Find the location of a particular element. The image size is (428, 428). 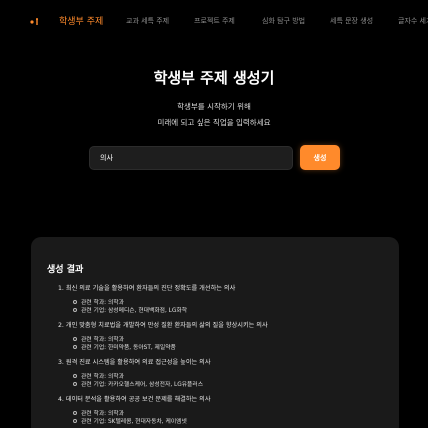

nav-item-sentence-generator: 세특 문장 생성 is located at coordinates (351, 21).